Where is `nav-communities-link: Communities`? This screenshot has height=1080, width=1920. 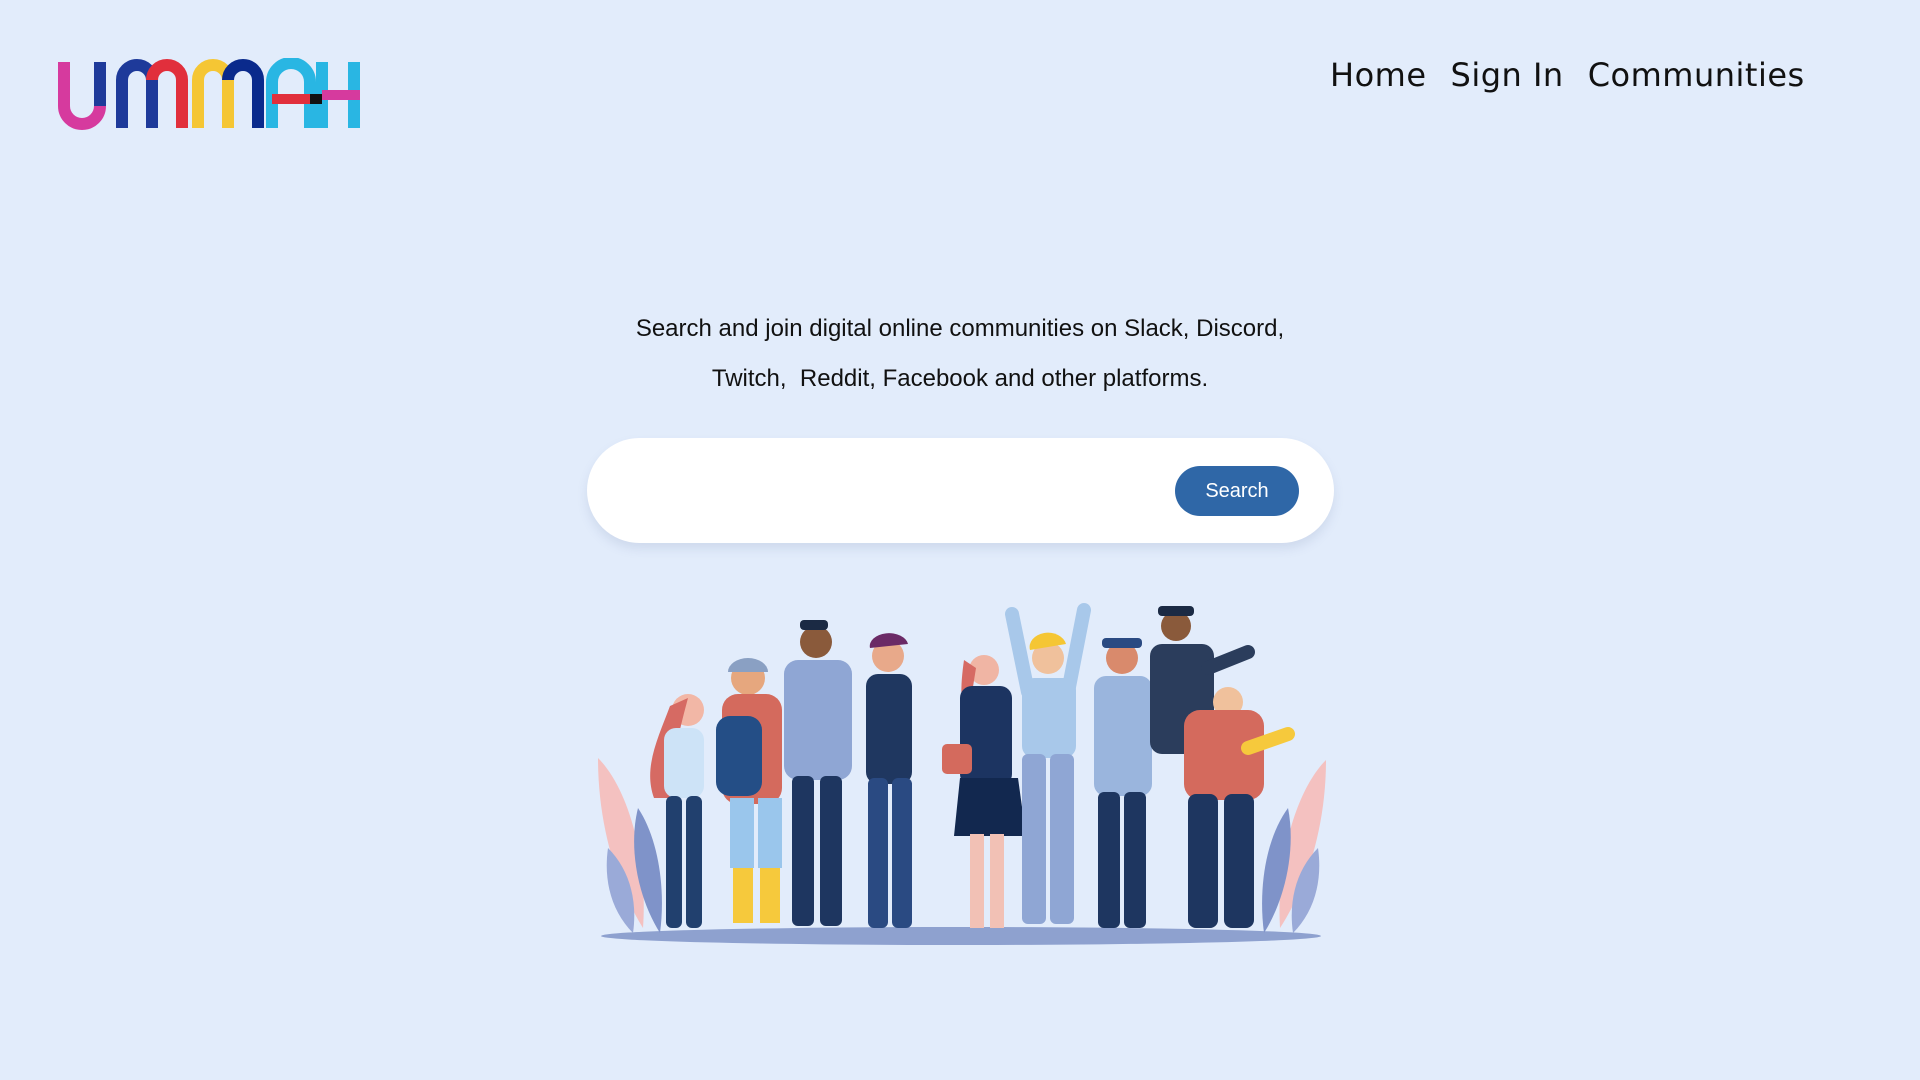 nav-communities-link: Communities is located at coordinates (1696, 75).